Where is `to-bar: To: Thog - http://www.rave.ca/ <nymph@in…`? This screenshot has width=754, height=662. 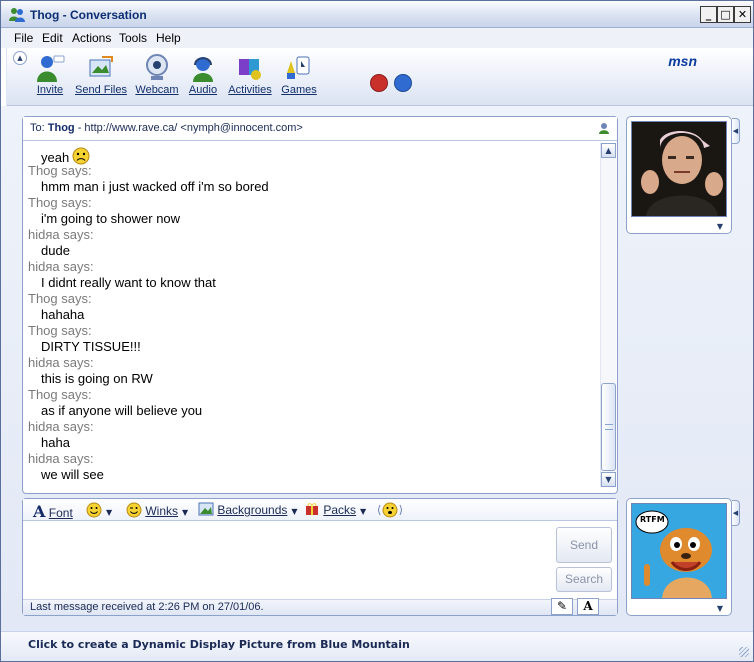 to-bar: To: Thog - http://www.rave.ca/ <nymph@in… is located at coordinates (320, 129).